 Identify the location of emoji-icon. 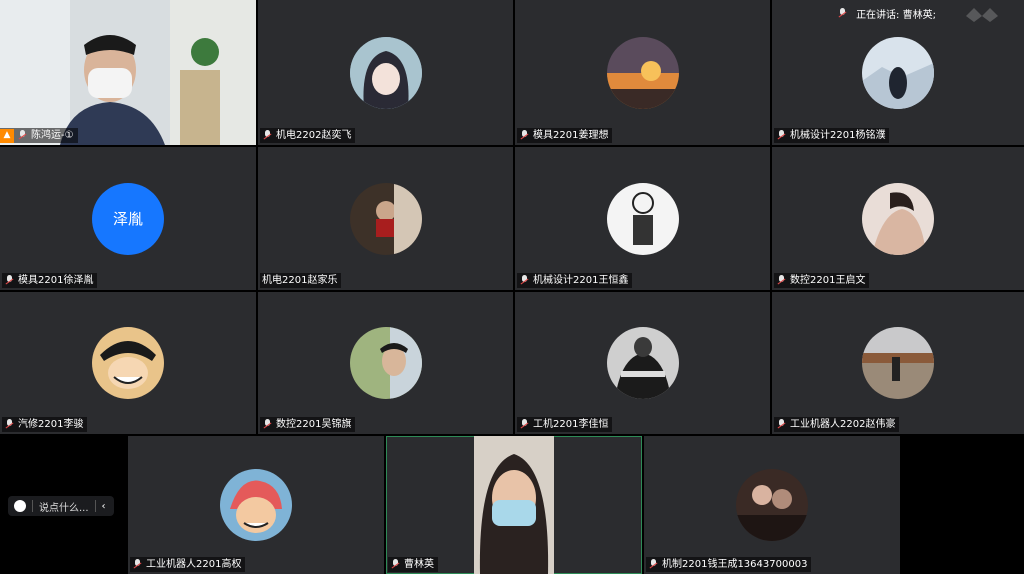
(20, 506).